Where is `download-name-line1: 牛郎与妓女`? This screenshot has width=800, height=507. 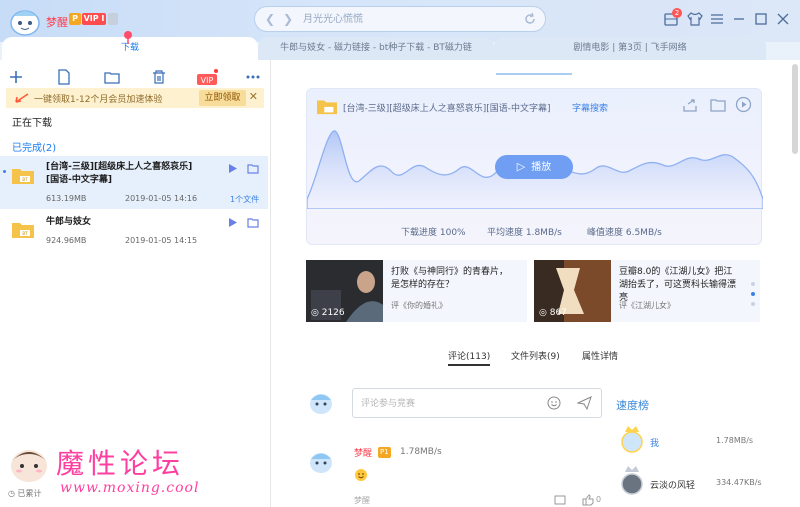
download-name-line1: 牛郎与妓女 is located at coordinates (69, 222).